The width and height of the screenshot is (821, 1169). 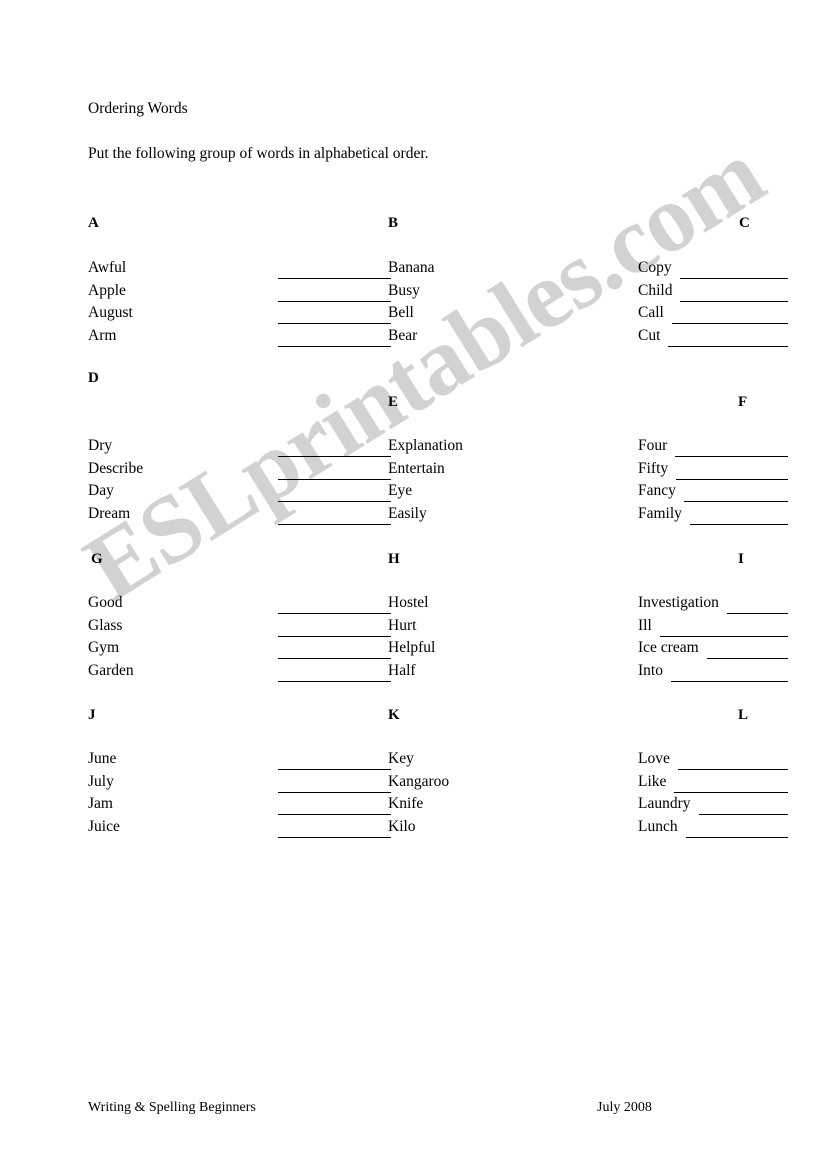 What do you see at coordinates (744, 223) in the screenshot?
I see `group-letter-c: C` at bounding box center [744, 223].